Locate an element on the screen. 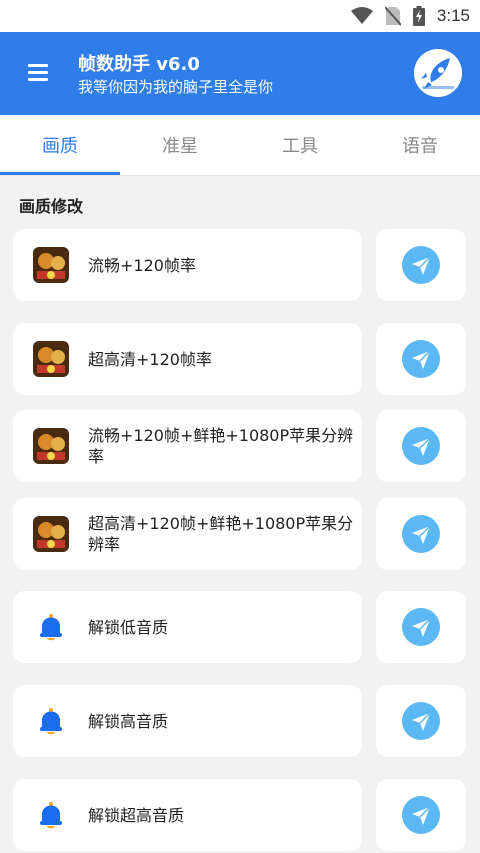  battery-charging-icon is located at coordinates (418, 16).